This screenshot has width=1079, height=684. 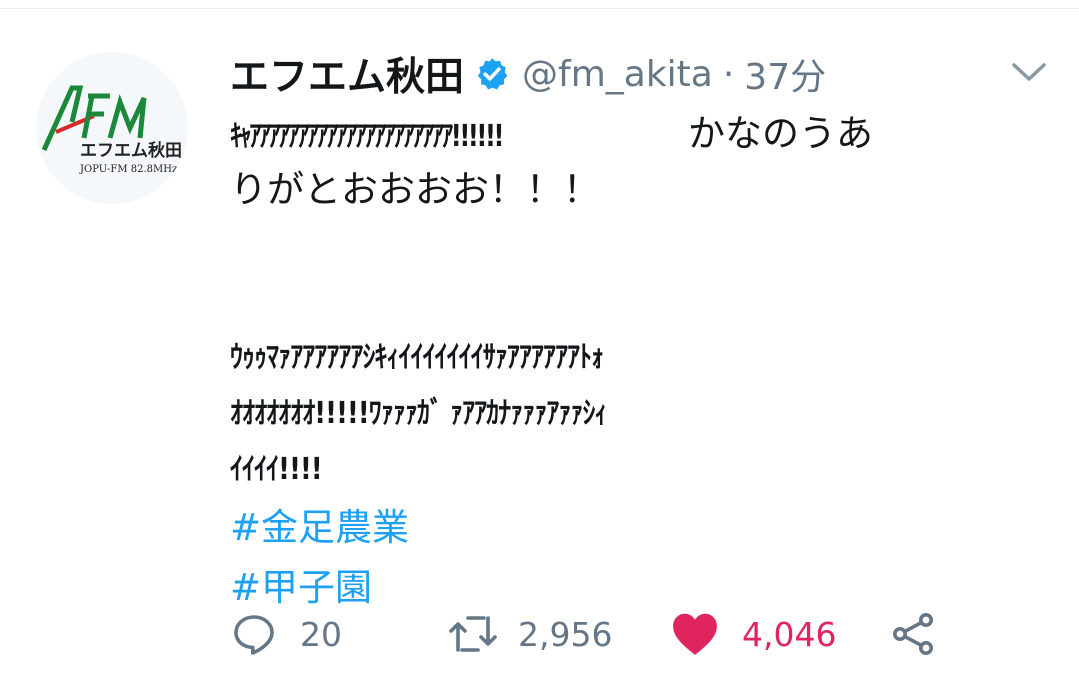 I want to click on chevron-down-icon, so click(x=1029, y=72).